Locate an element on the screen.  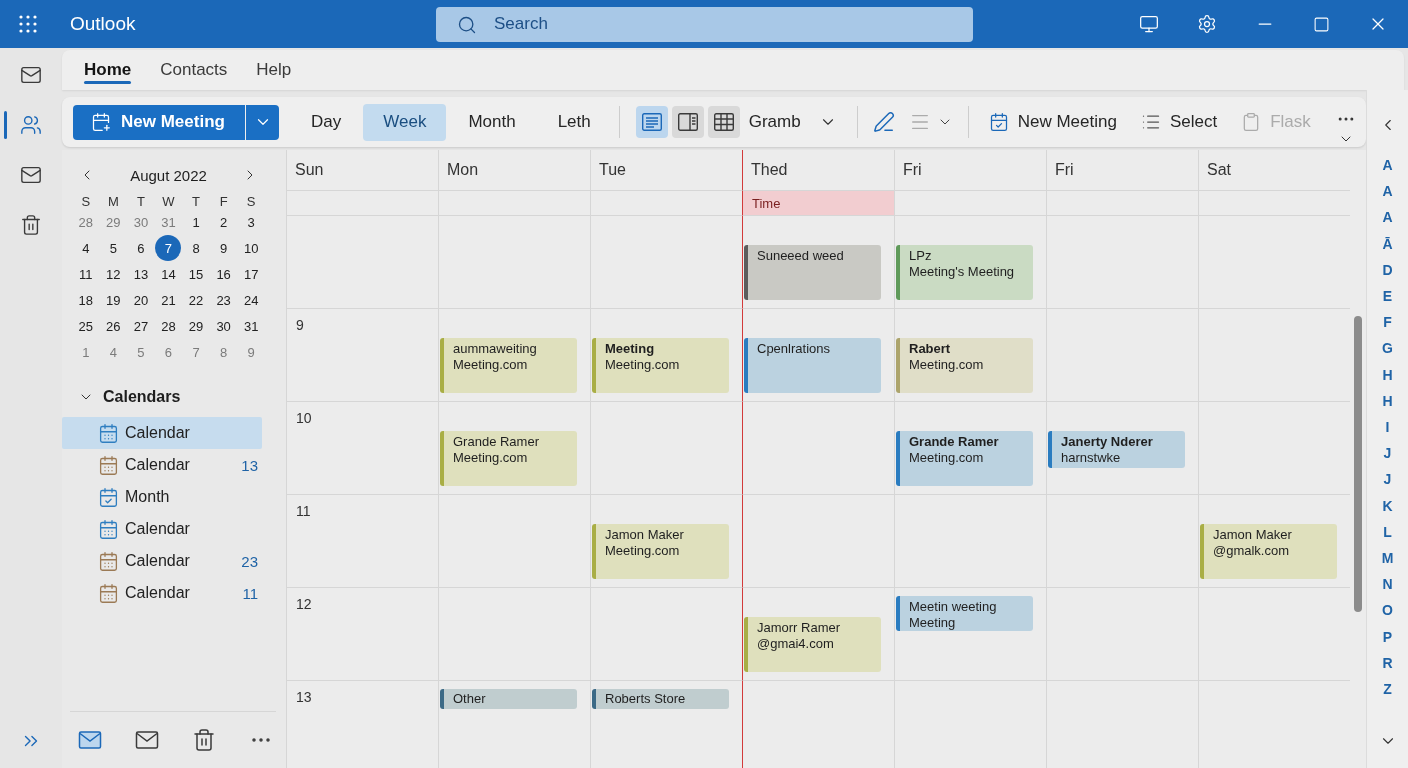
calendar-day: 20 is located at coordinates (140, 300).